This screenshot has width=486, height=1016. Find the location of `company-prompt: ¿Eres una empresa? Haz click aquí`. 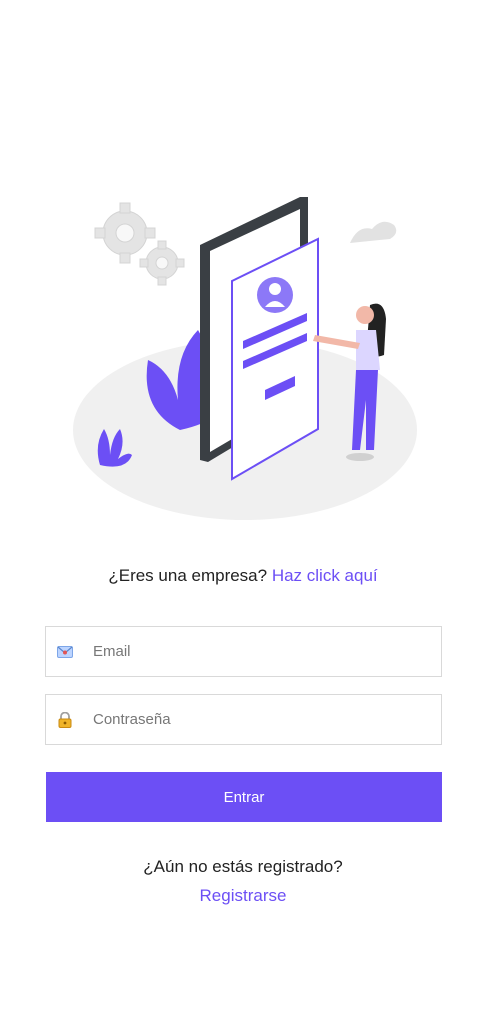

company-prompt: ¿Eres una empresa? Haz click aquí is located at coordinates (243, 576).